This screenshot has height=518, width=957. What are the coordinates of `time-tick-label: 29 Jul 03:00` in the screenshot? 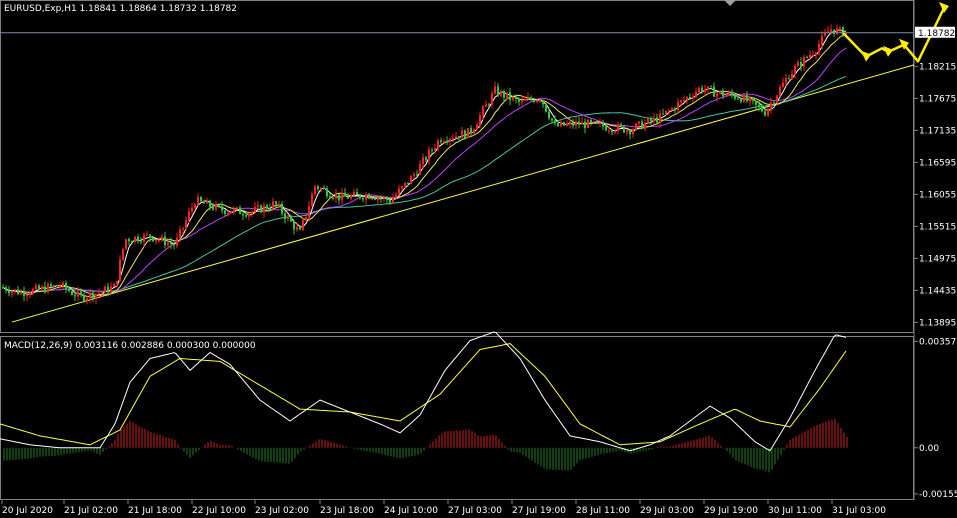 It's located at (667, 511).